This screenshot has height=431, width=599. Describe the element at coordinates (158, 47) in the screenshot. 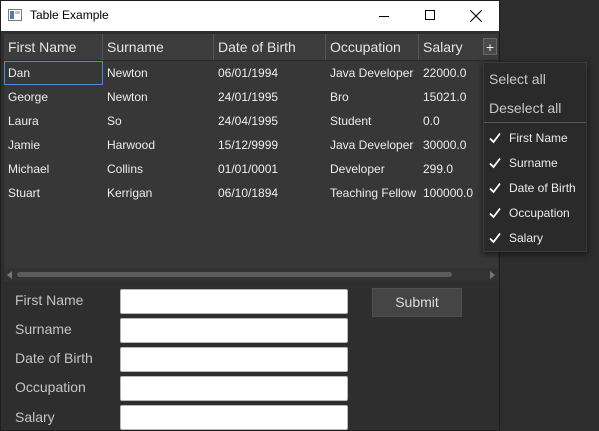

I see `column-header-surname: Surname` at that location.